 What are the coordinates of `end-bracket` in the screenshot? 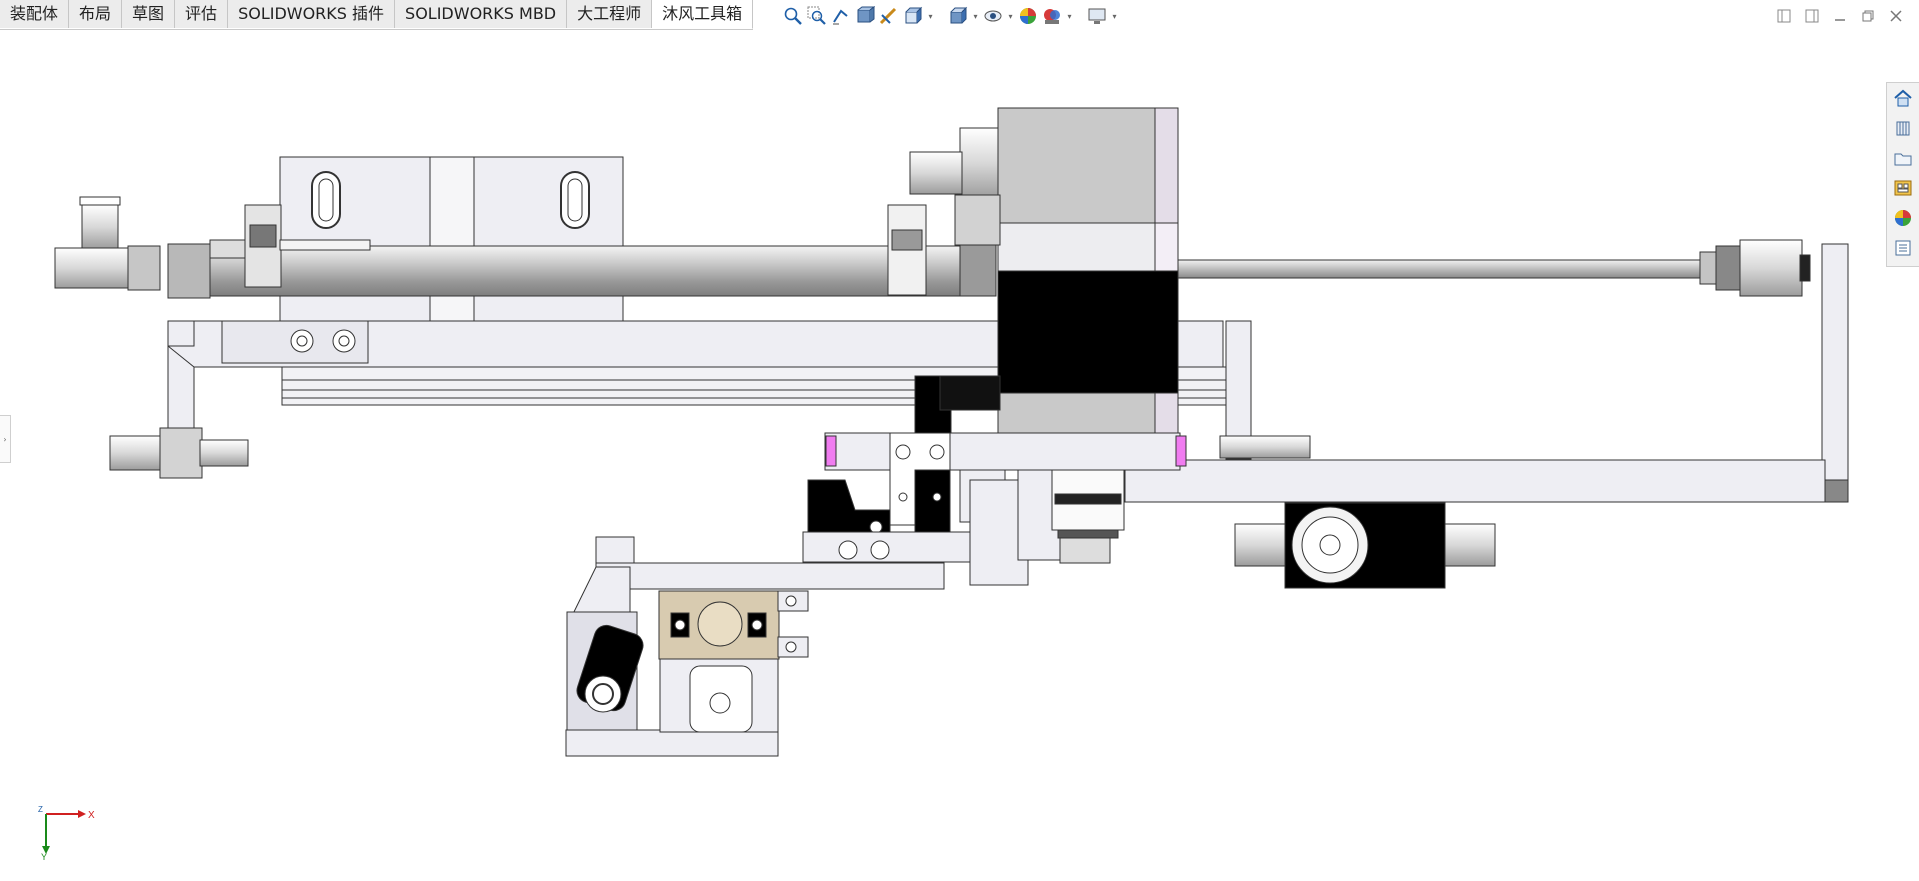 It's located at (1835, 373).